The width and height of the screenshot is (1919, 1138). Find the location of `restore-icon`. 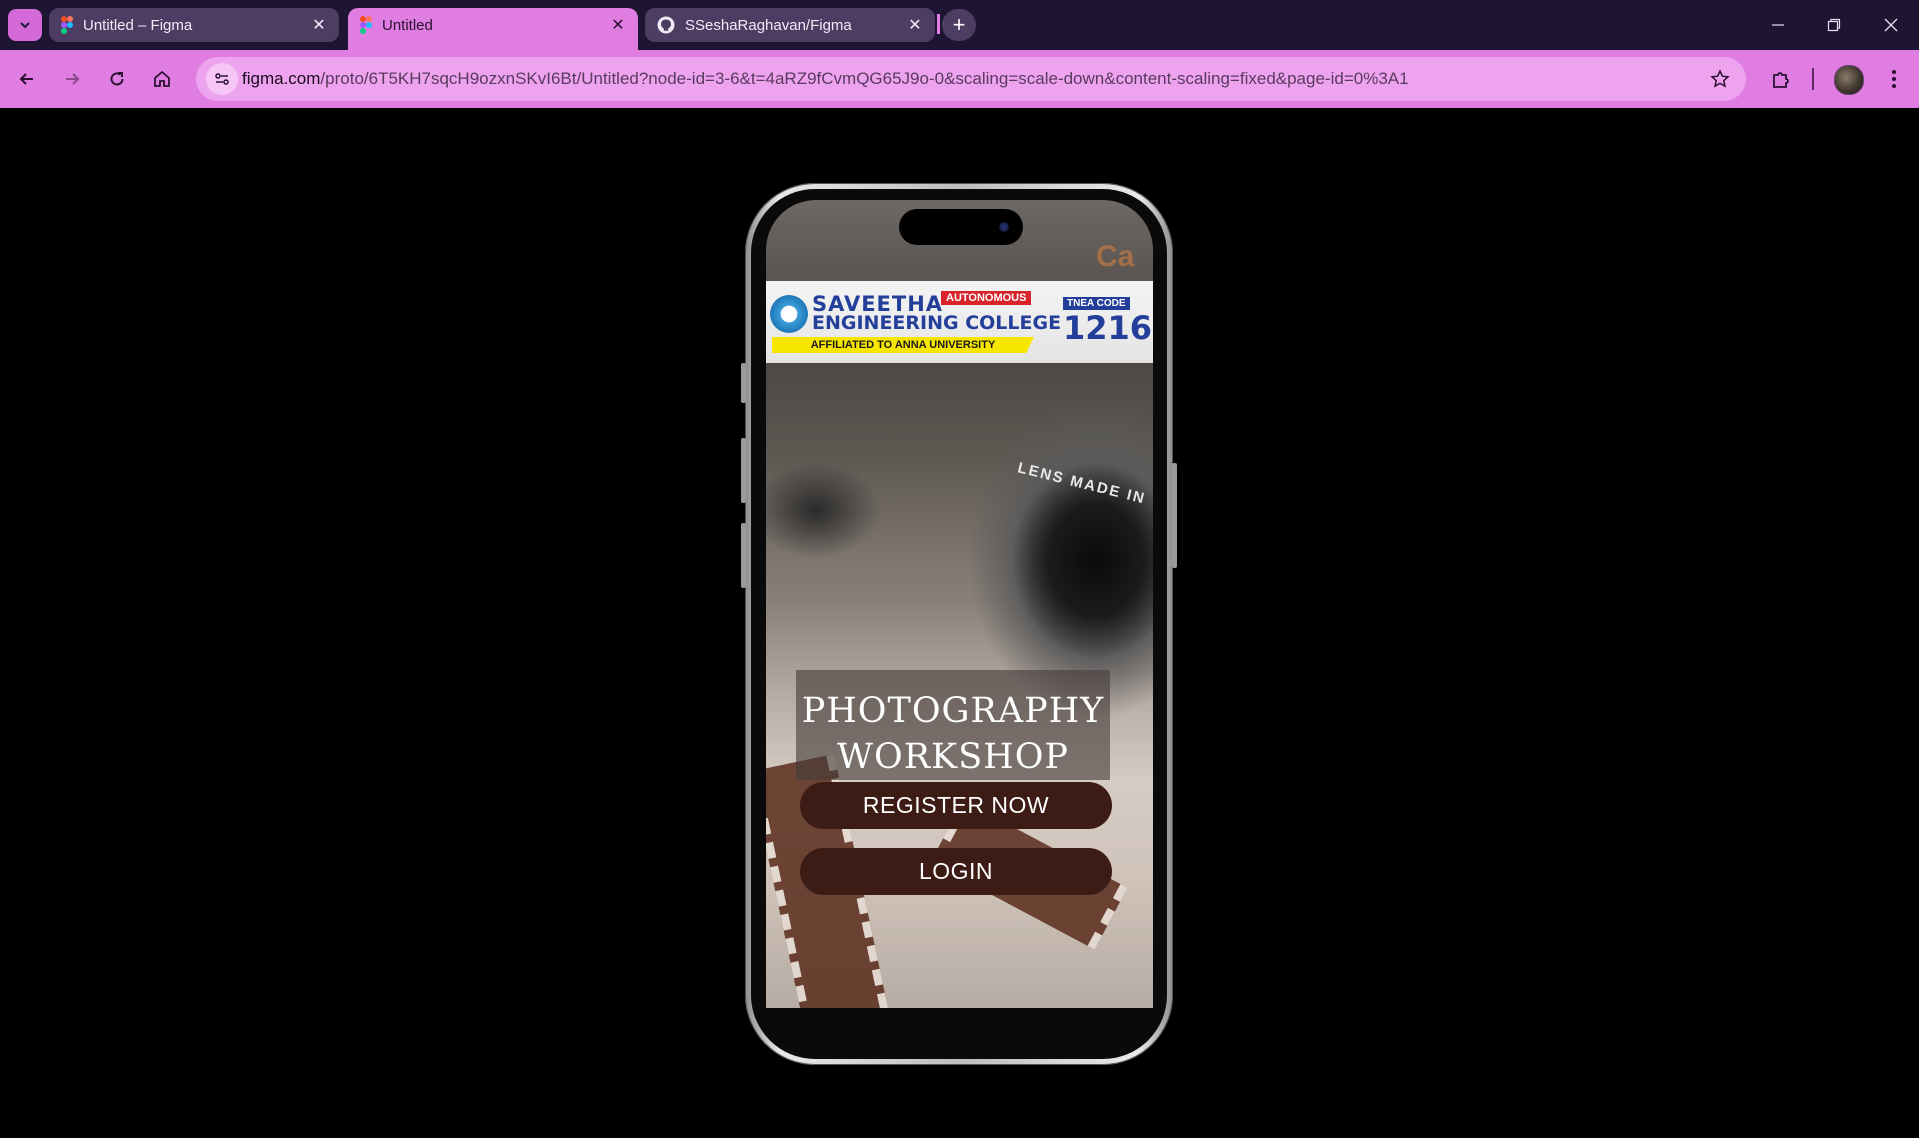

restore-icon is located at coordinates (1834, 25).